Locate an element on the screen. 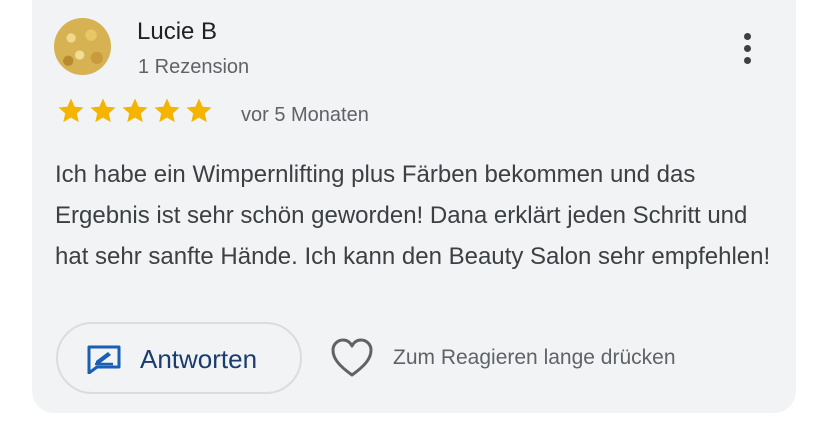  avatar is located at coordinates (82, 46).